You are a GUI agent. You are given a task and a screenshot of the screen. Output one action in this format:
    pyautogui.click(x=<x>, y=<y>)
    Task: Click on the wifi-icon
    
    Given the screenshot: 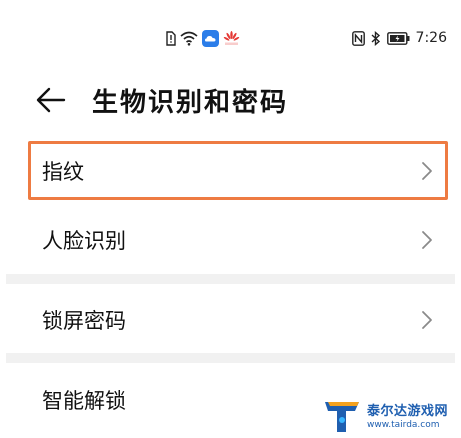 What is the action you would take?
    pyautogui.click(x=189, y=38)
    